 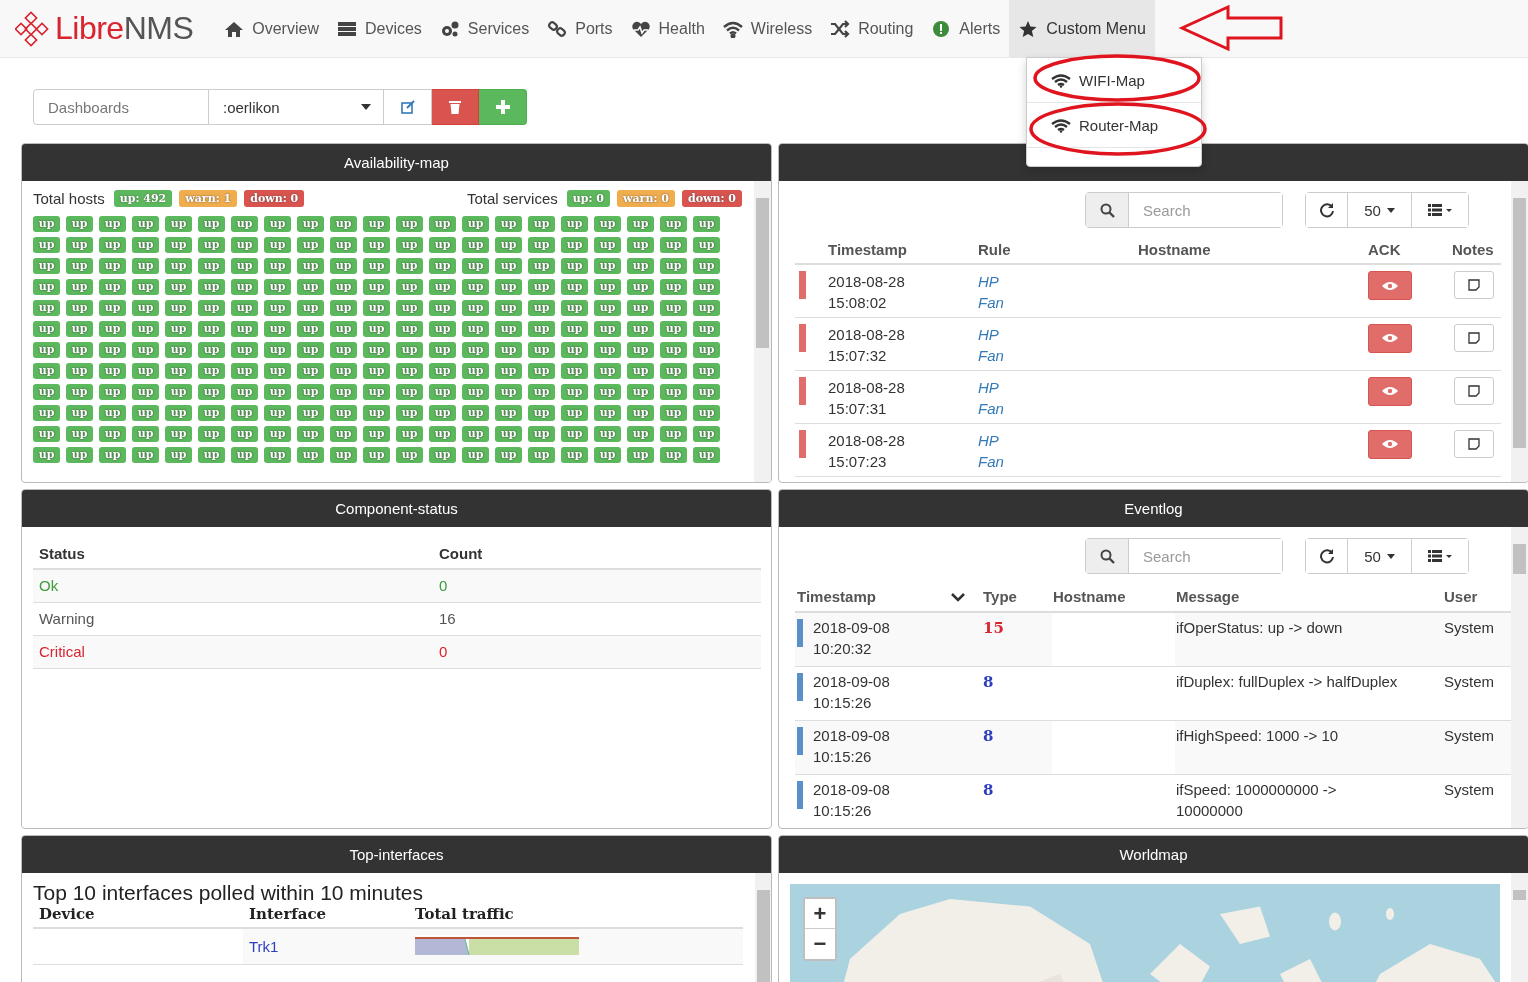 I want to click on column-header: Notes, so click(x=1476, y=249).